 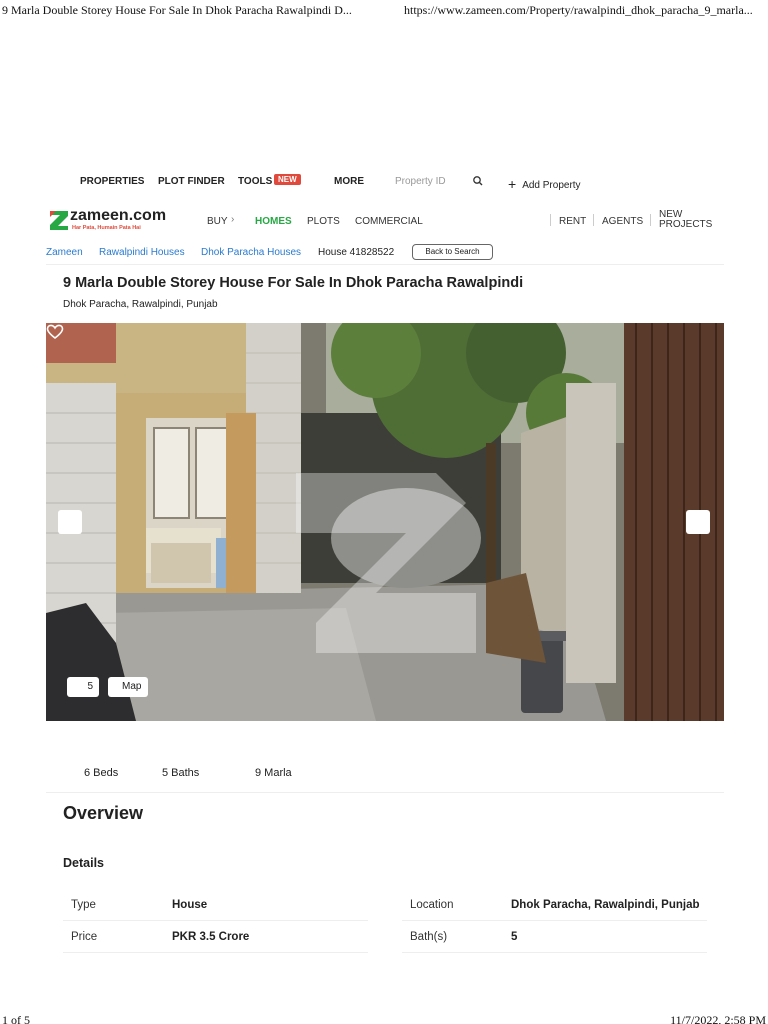 What do you see at coordinates (323, 221) in the screenshot?
I see `nav-plots: PLOTS` at bounding box center [323, 221].